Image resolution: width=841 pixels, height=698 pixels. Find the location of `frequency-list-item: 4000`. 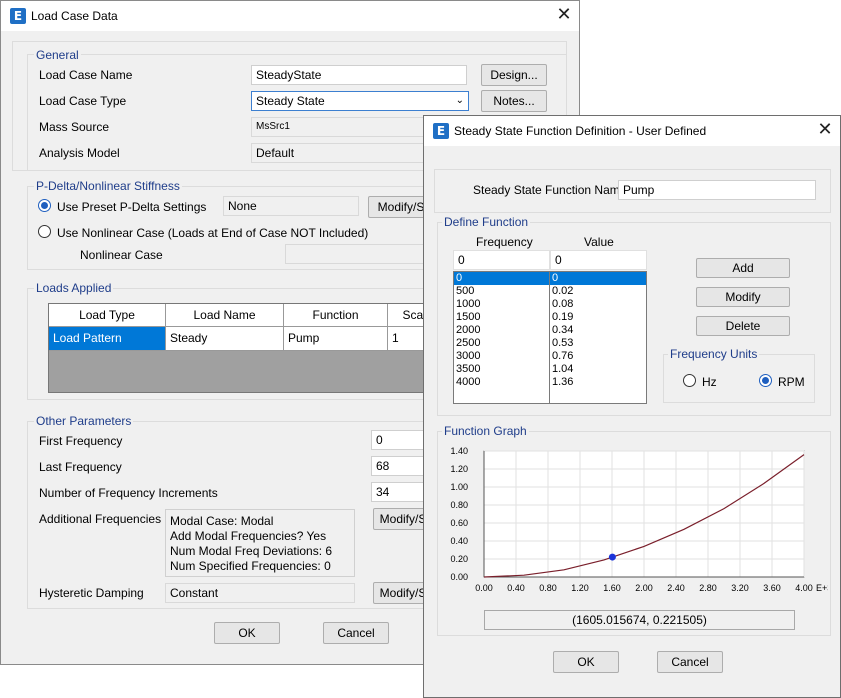

frequency-list-item: 4000 is located at coordinates (501, 382).